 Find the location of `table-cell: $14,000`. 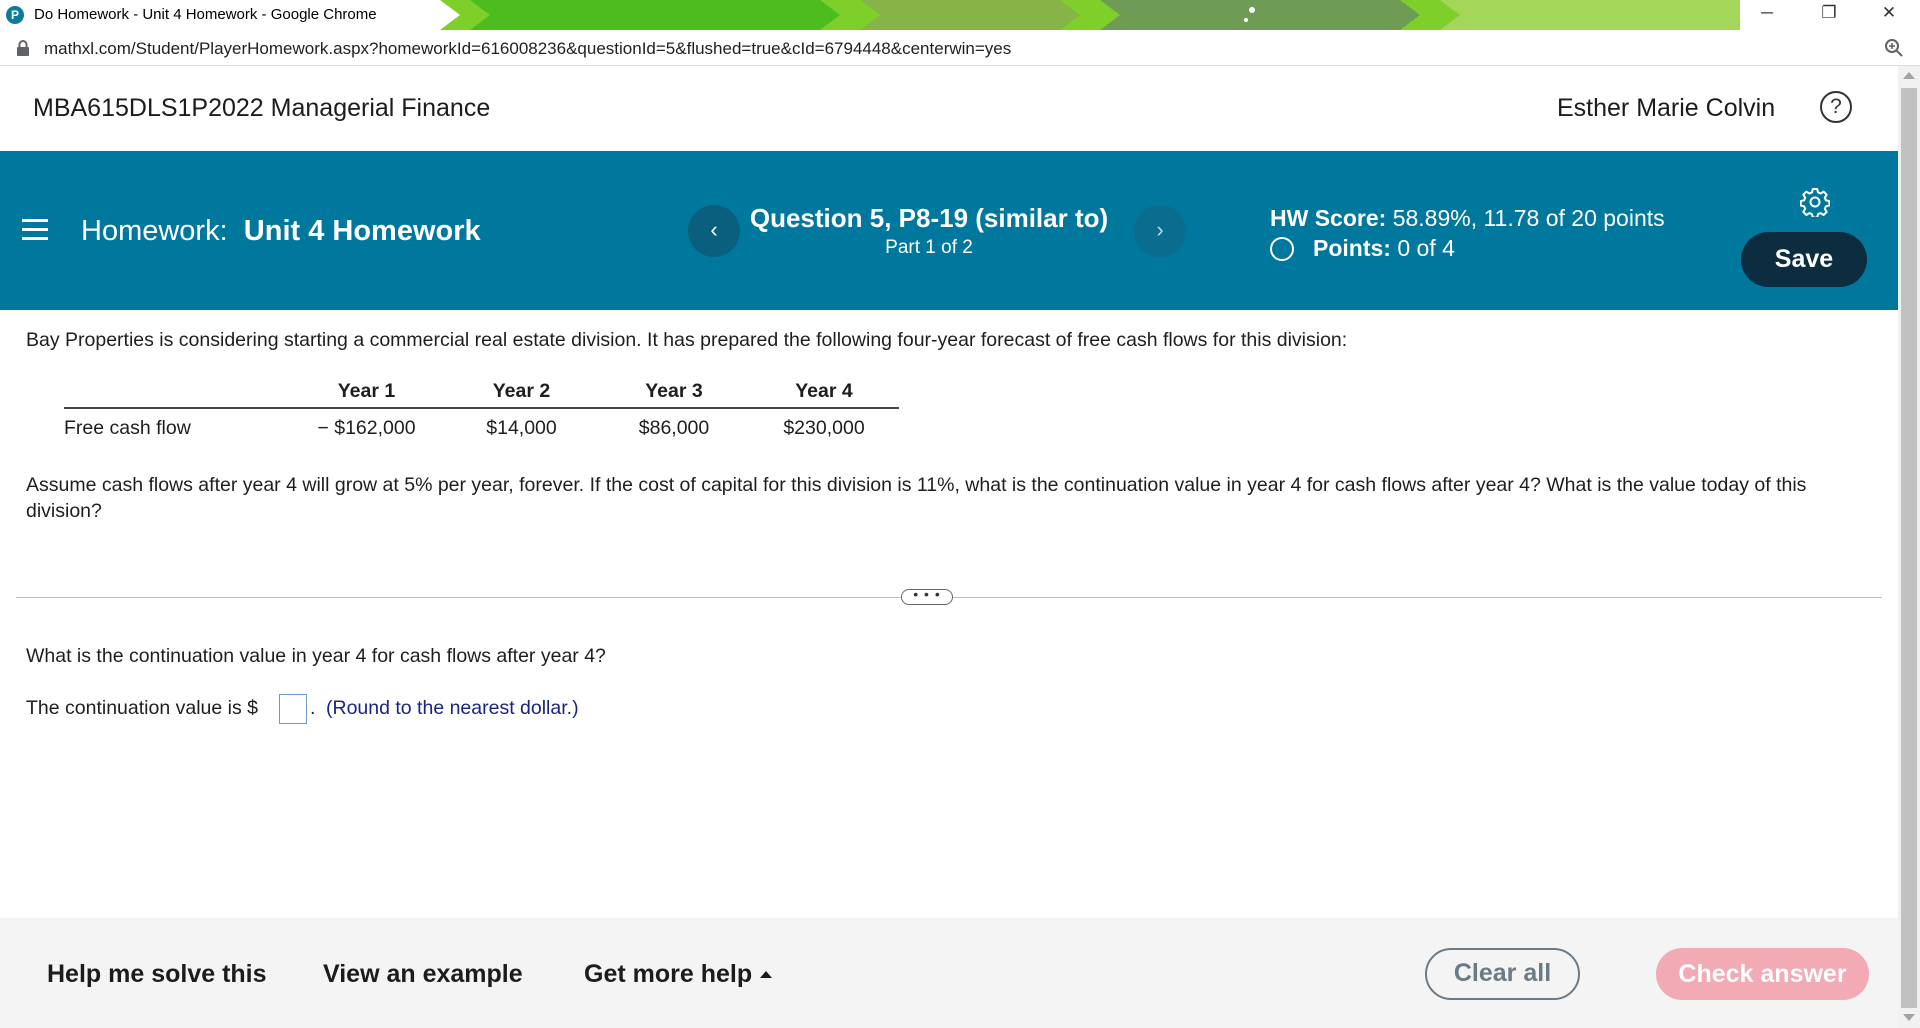

table-cell: $14,000 is located at coordinates (521, 428).